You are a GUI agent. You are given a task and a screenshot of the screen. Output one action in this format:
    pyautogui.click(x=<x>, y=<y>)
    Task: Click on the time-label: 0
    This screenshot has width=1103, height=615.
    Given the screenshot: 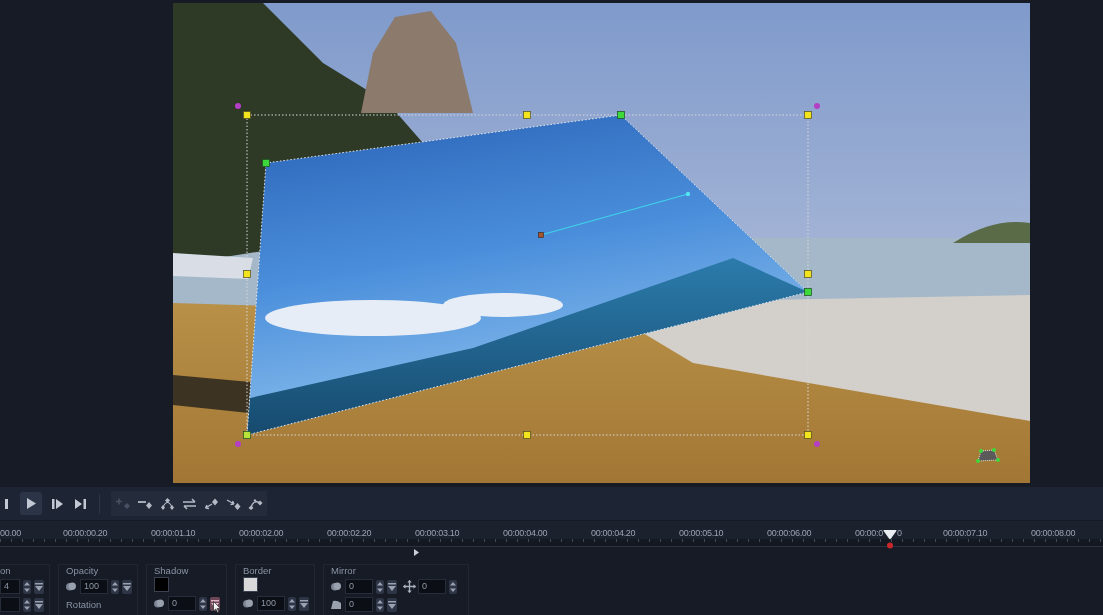 What is the action you would take?
    pyautogui.click(x=899, y=533)
    